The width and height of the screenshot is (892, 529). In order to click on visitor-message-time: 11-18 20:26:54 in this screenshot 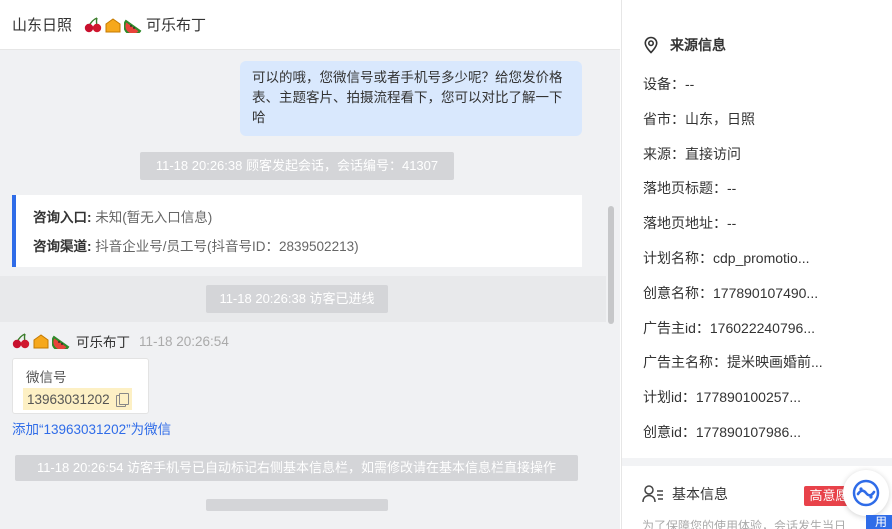, I will do `click(184, 341)`.